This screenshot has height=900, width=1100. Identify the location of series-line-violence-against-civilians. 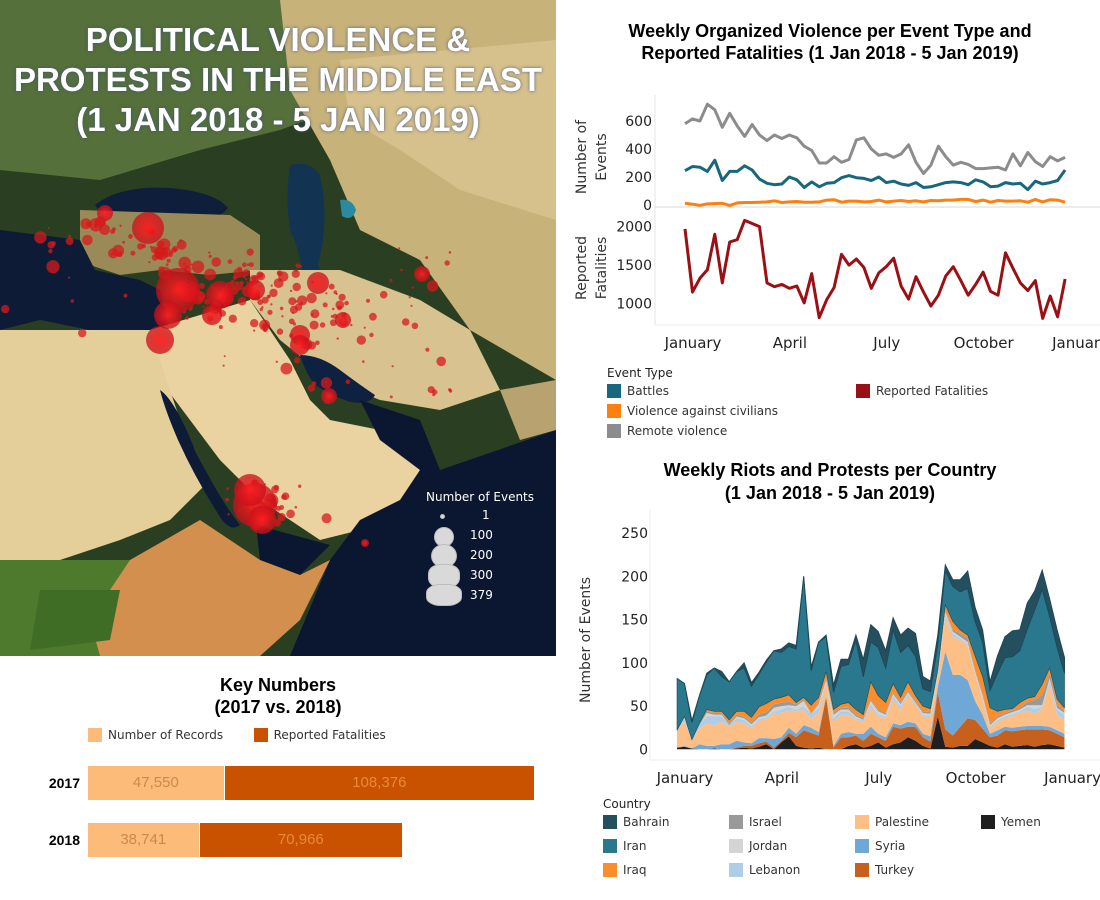
(875, 202).